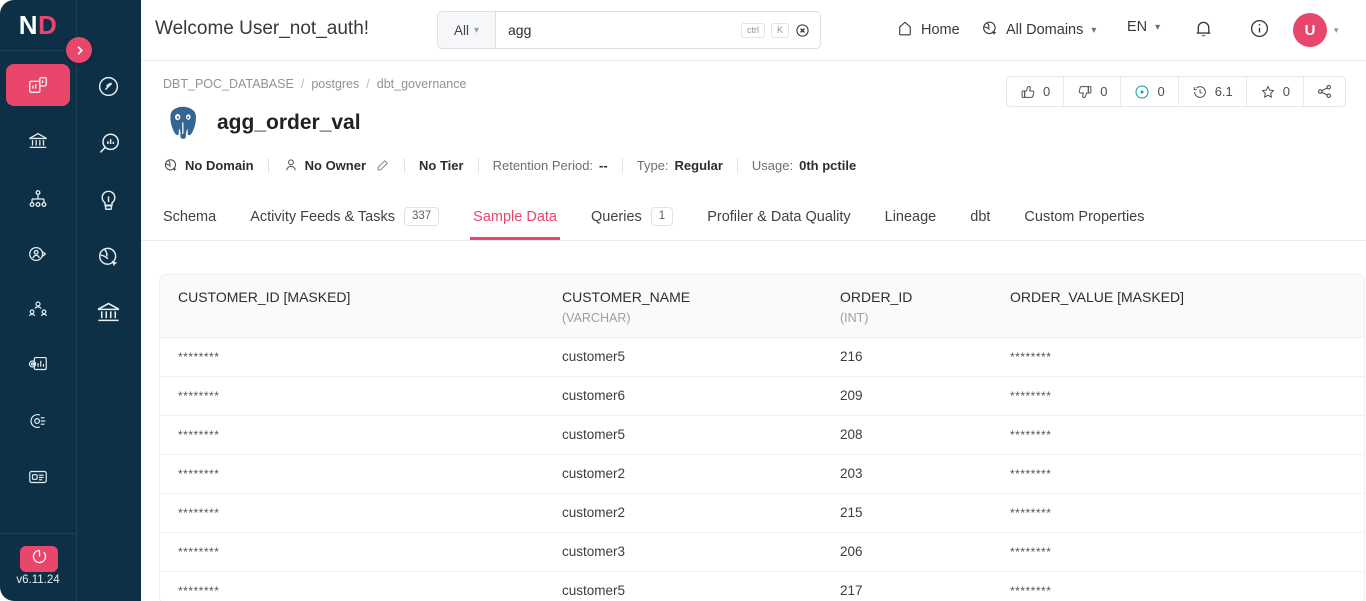 The width and height of the screenshot is (1366, 601). What do you see at coordinates (762, 356) in the screenshot?
I see `table-row: ******** customer5 216 ********` at bounding box center [762, 356].